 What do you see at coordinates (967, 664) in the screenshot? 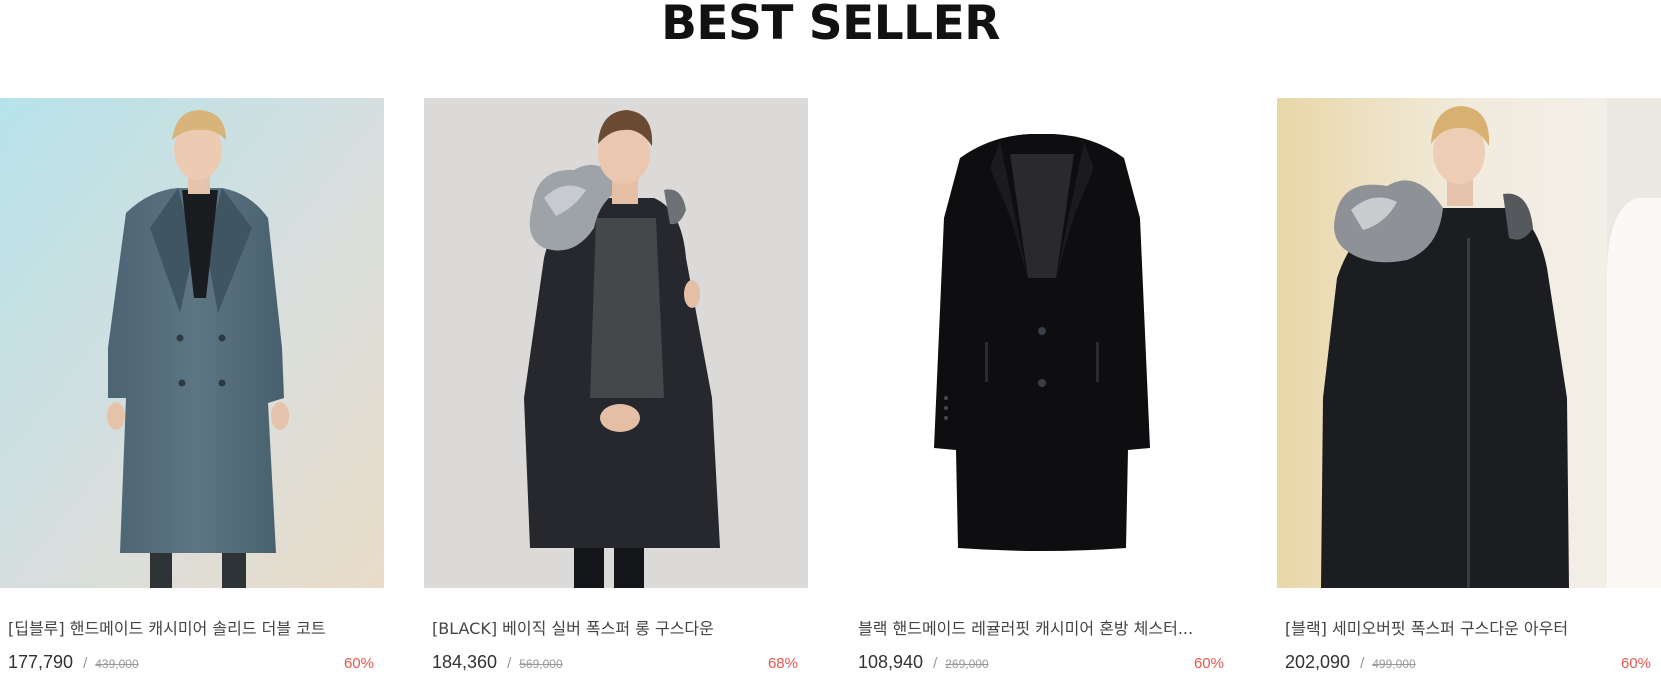
I see `original-price: 269,000` at bounding box center [967, 664].